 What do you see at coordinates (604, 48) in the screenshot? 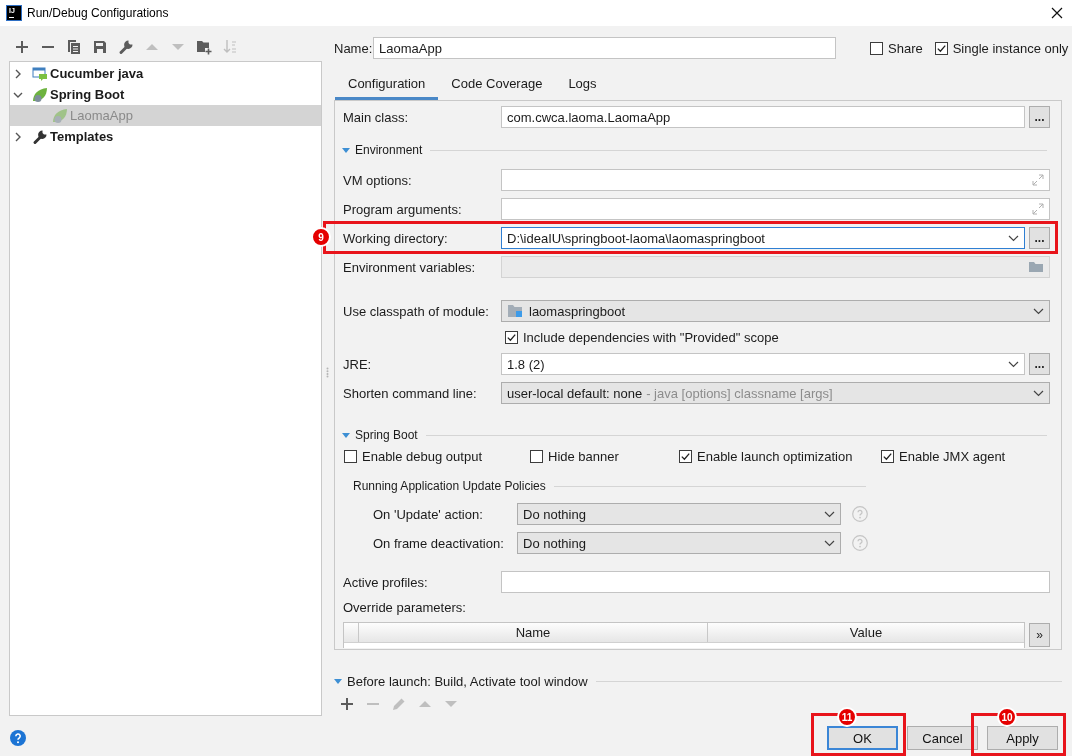
I see `name-field: LaomaApp` at bounding box center [604, 48].